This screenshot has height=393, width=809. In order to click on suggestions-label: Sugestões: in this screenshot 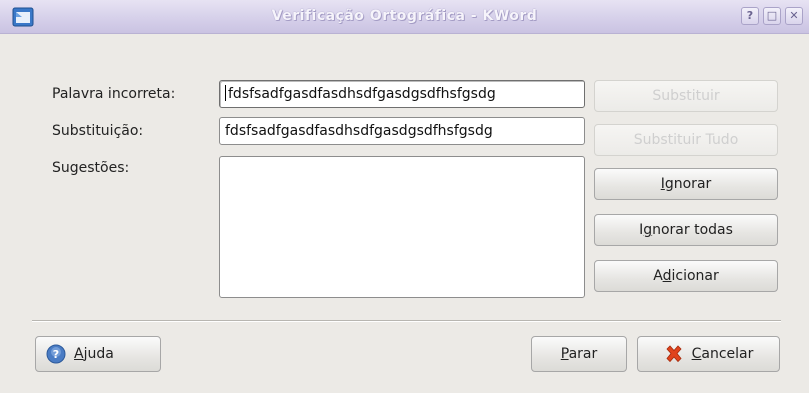, I will do `click(91, 168)`.